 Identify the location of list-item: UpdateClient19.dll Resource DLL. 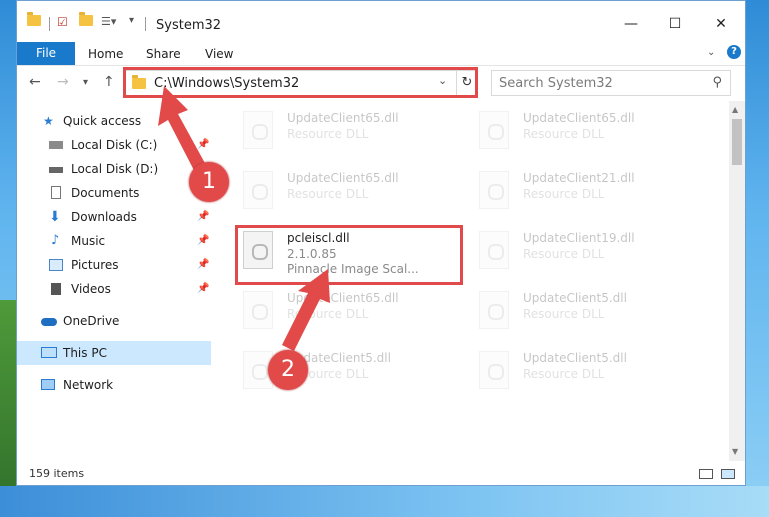
(585, 250).